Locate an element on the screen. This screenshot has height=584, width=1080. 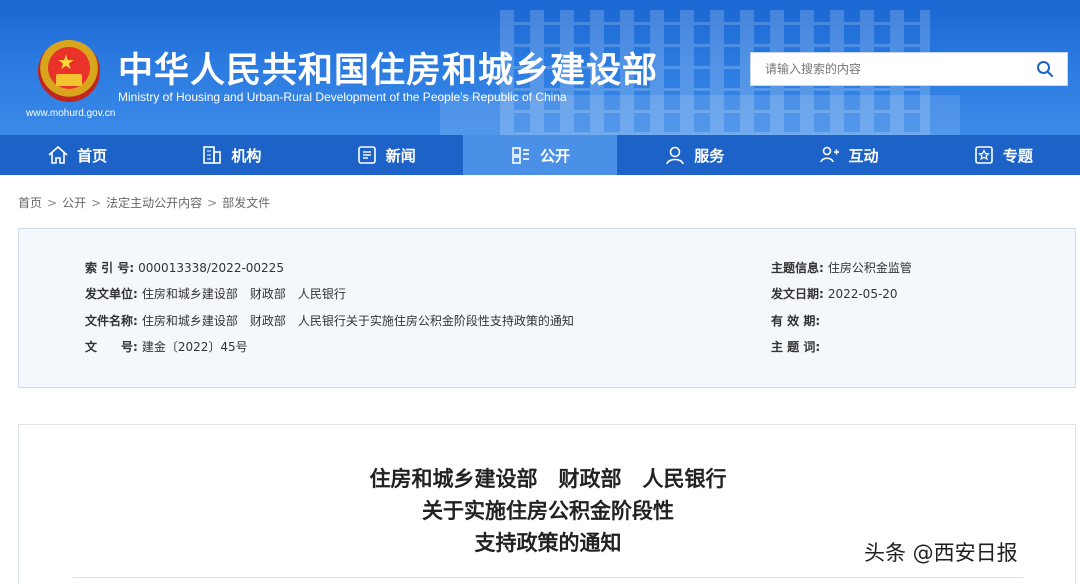
disclosure-icon is located at coordinates (520, 155).